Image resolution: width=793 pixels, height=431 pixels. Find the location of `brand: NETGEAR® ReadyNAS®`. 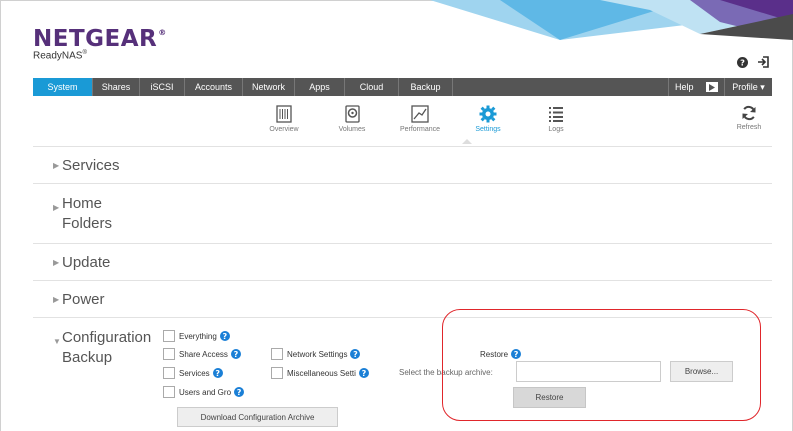

brand: NETGEAR® ReadyNAS® is located at coordinates (100, 43).